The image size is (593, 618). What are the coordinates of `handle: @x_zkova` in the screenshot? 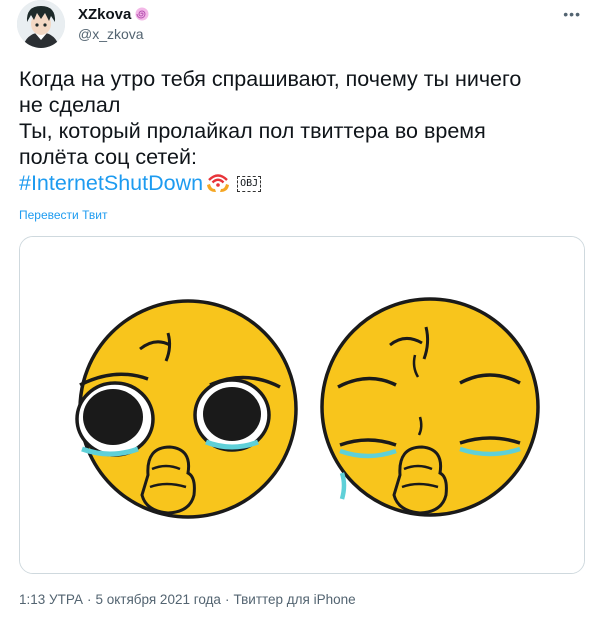 It's located at (113, 34).